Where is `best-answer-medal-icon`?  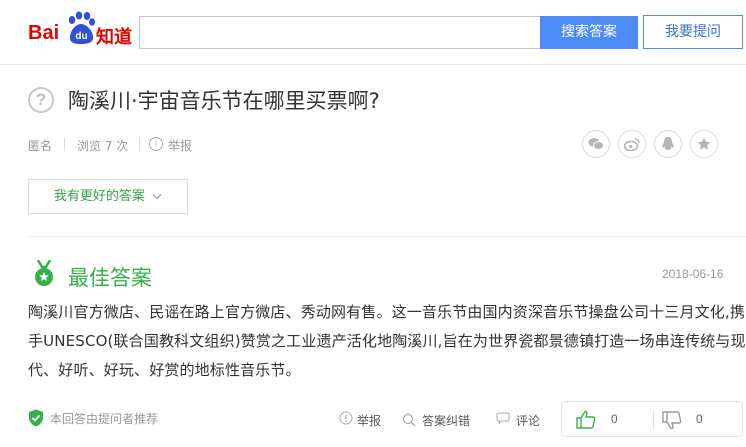 best-answer-medal-icon is located at coordinates (44, 273).